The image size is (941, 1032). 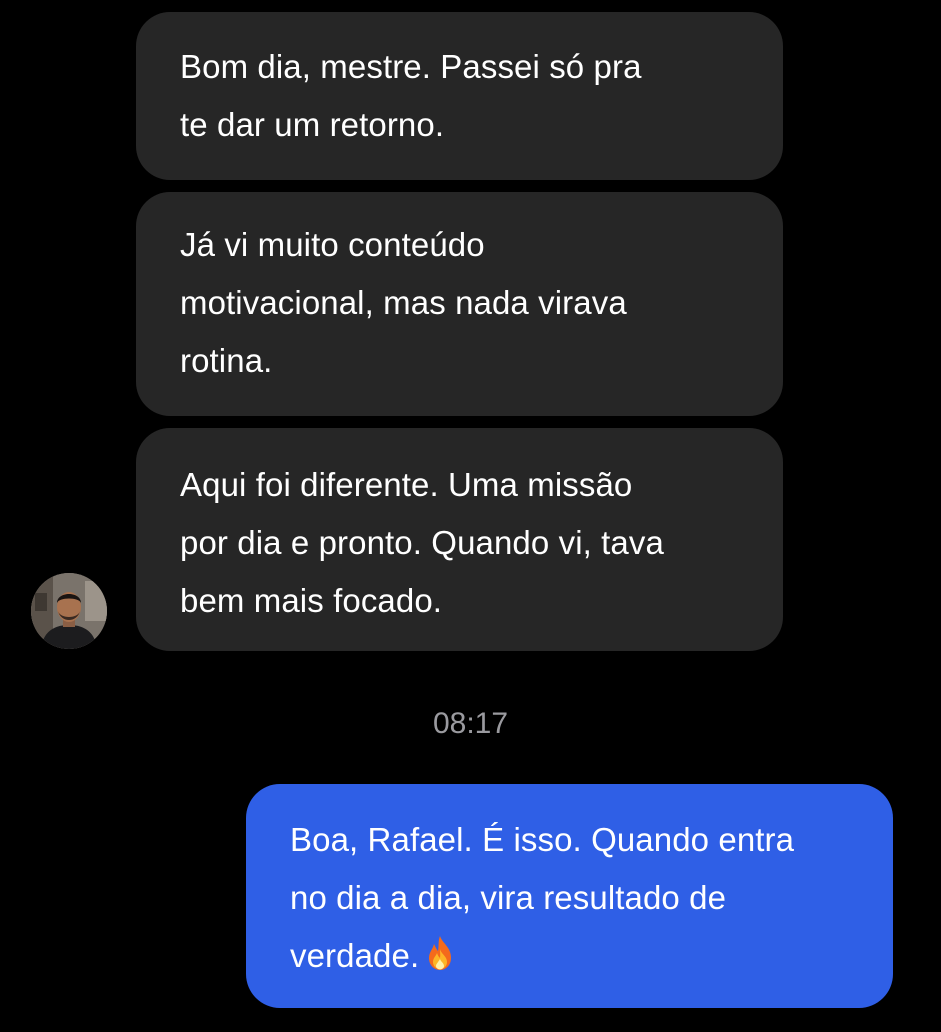 I want to click on message-line: Aqui foi diferente. Uma missão, so click(x=406, y=484).